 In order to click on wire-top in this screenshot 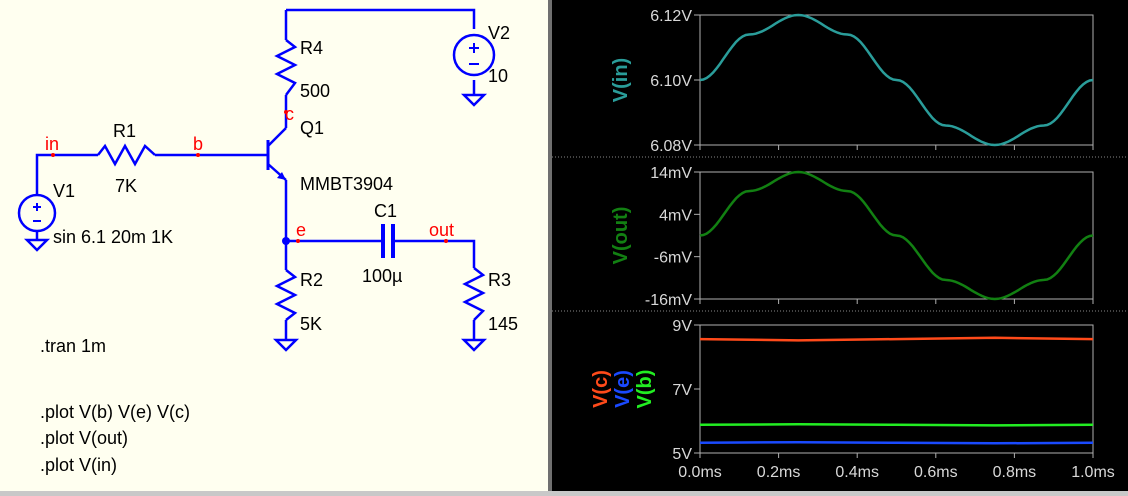, I will do `click(381, 18)`.